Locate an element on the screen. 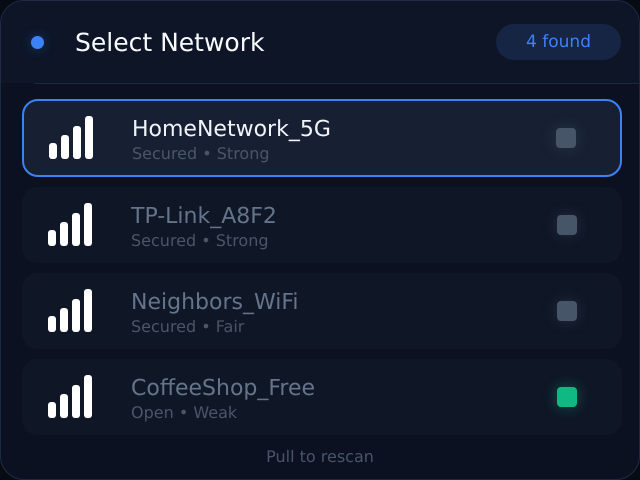  network-name: TP-Link_A8F2 is located at coordinates (204, 217).